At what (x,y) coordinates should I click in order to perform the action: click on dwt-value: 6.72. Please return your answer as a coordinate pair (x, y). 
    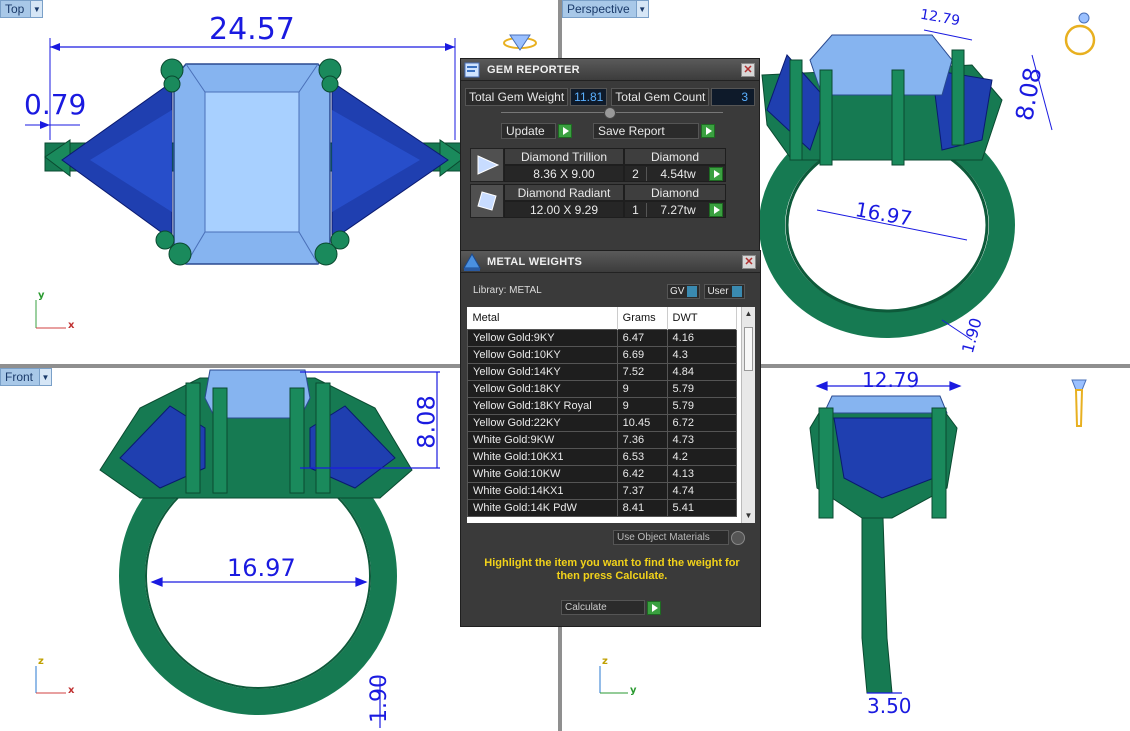
    Looking at the image, I should click on (702, 422).